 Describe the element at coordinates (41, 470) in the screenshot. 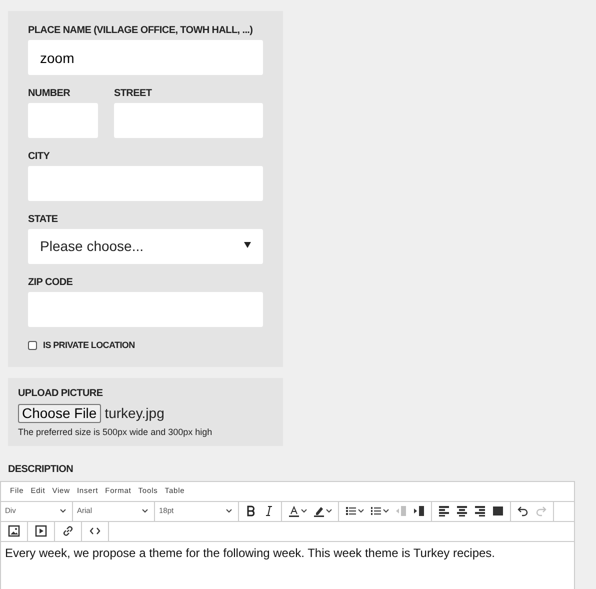

I see `section-label: DESCRIPTION` at that location.